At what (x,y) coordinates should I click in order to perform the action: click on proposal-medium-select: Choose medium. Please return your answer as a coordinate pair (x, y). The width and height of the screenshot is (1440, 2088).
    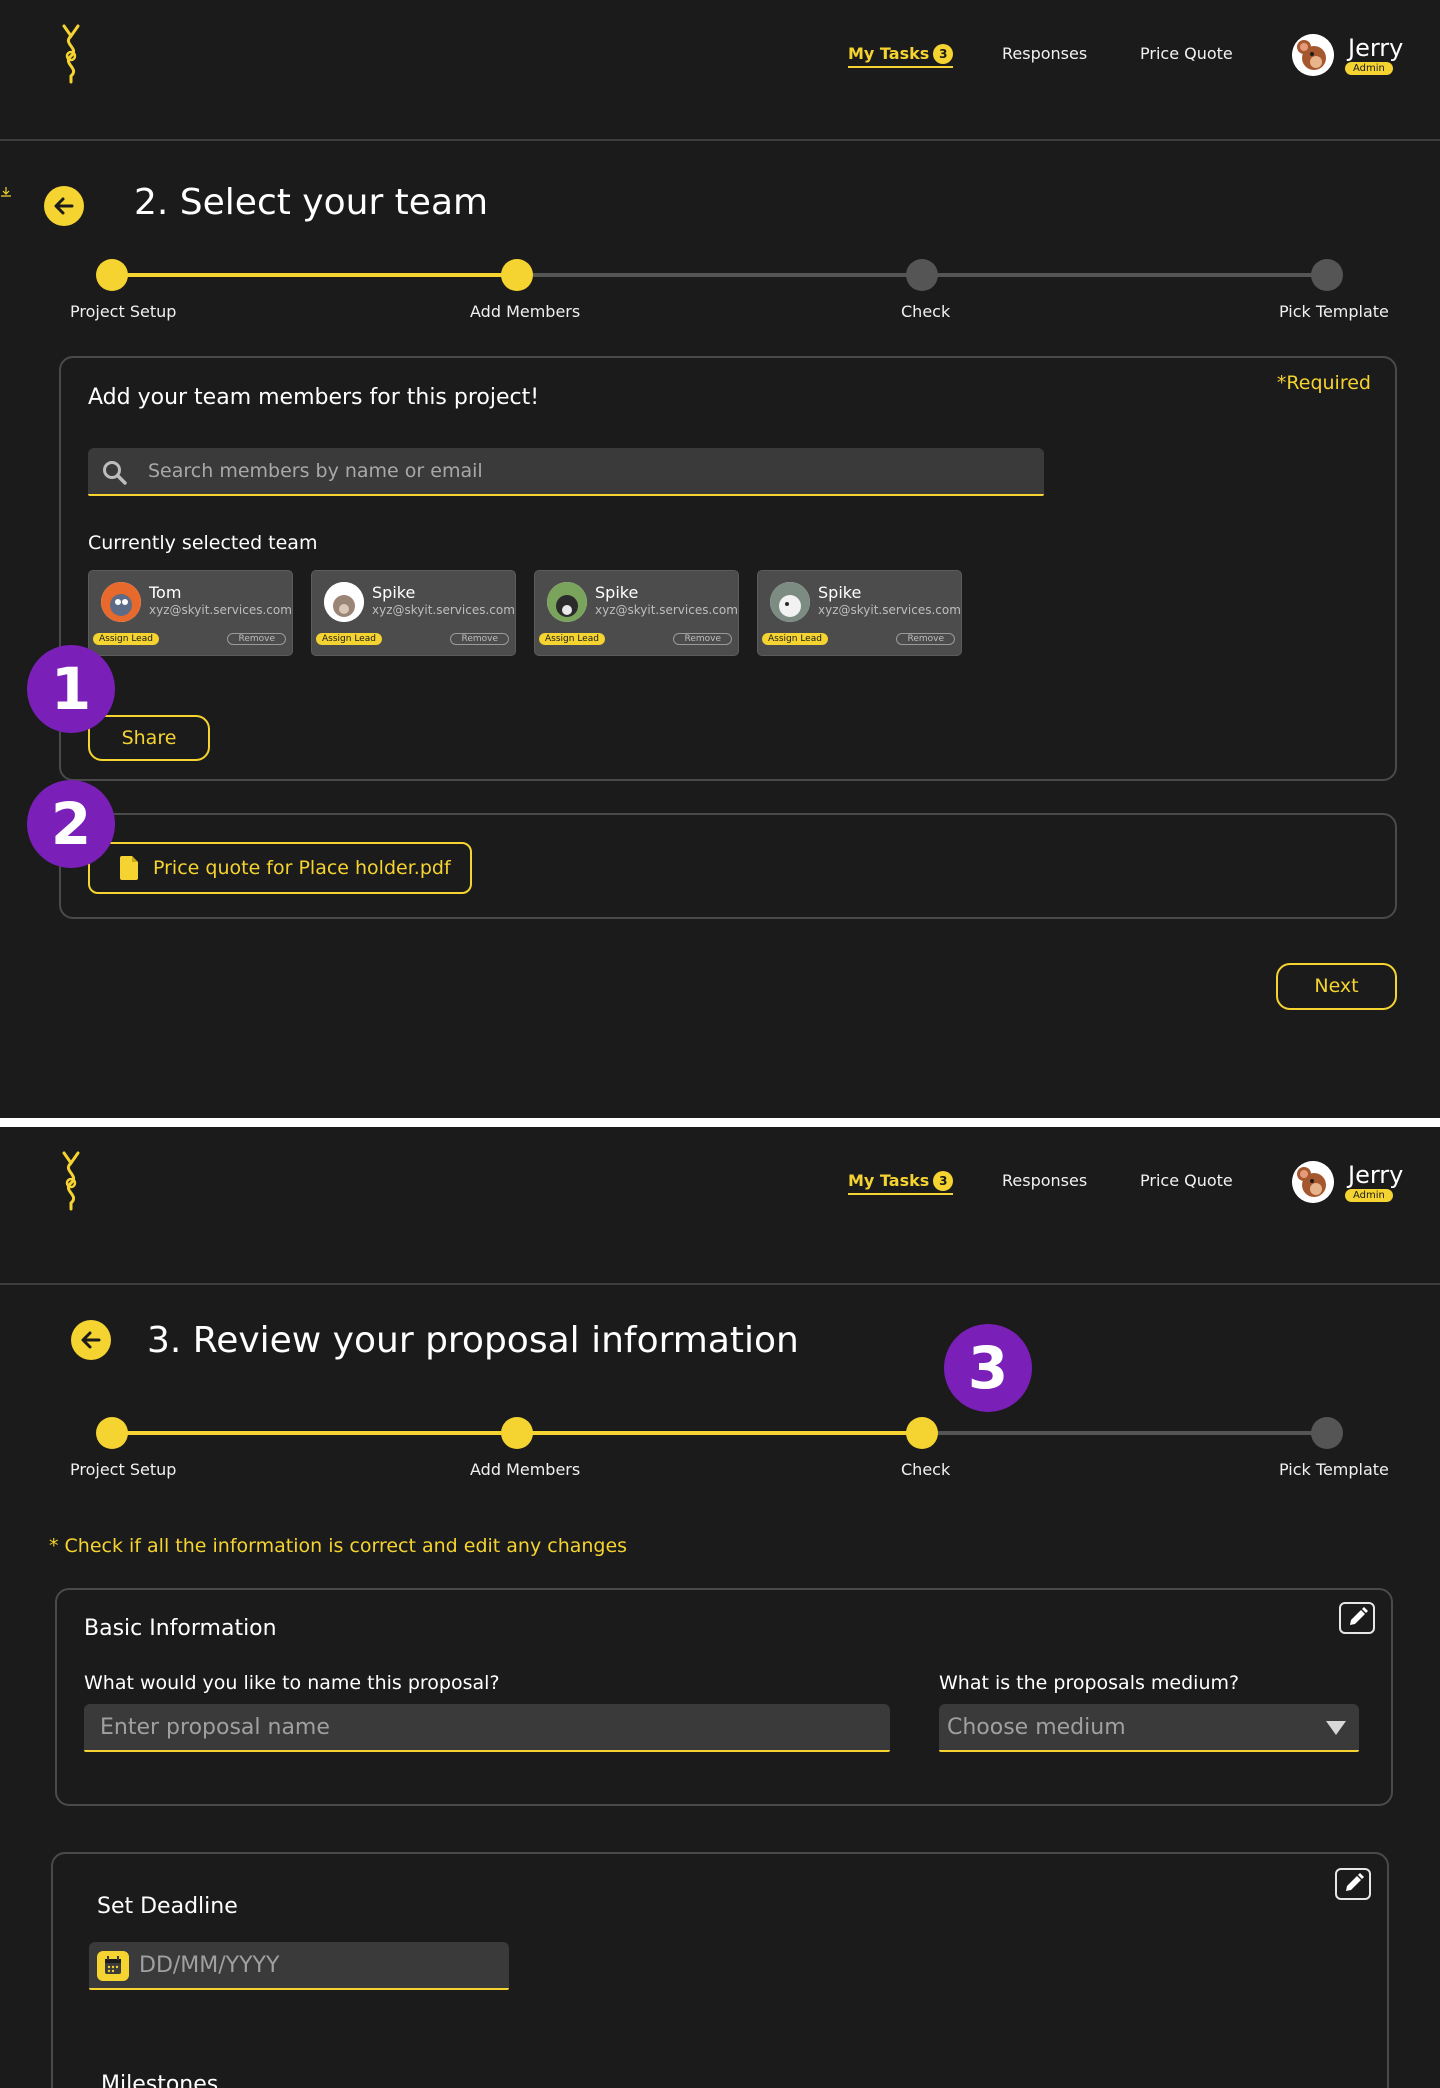
    Looking at the image, I should click on (1149, 1728).